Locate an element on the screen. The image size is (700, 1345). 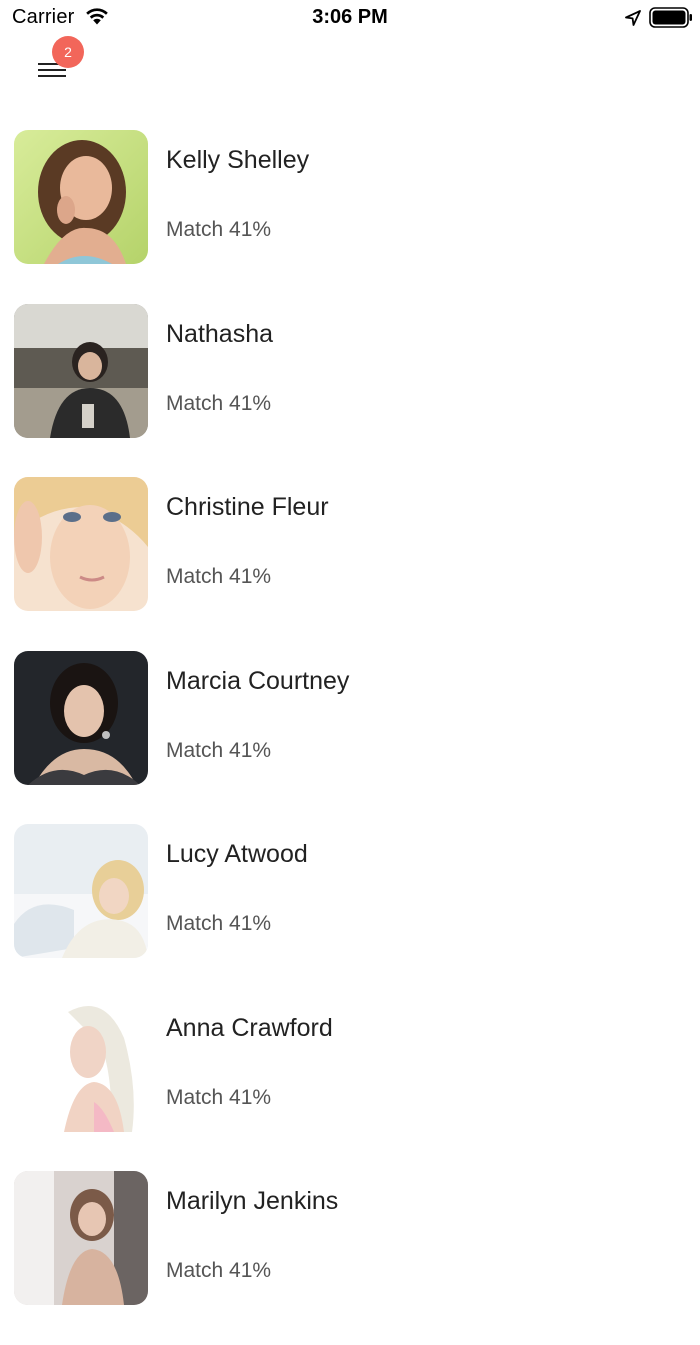
notification-badge: 2 is located at coordinates (68, 52).